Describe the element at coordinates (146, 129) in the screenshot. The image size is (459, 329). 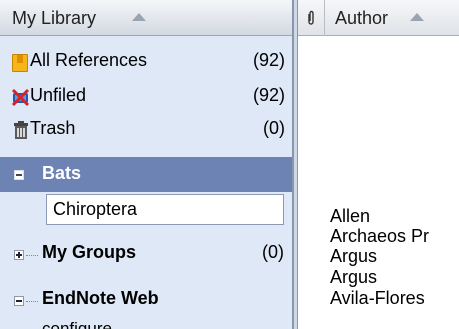
I see `sidebar-item-trash: Trash (0)` at that location.